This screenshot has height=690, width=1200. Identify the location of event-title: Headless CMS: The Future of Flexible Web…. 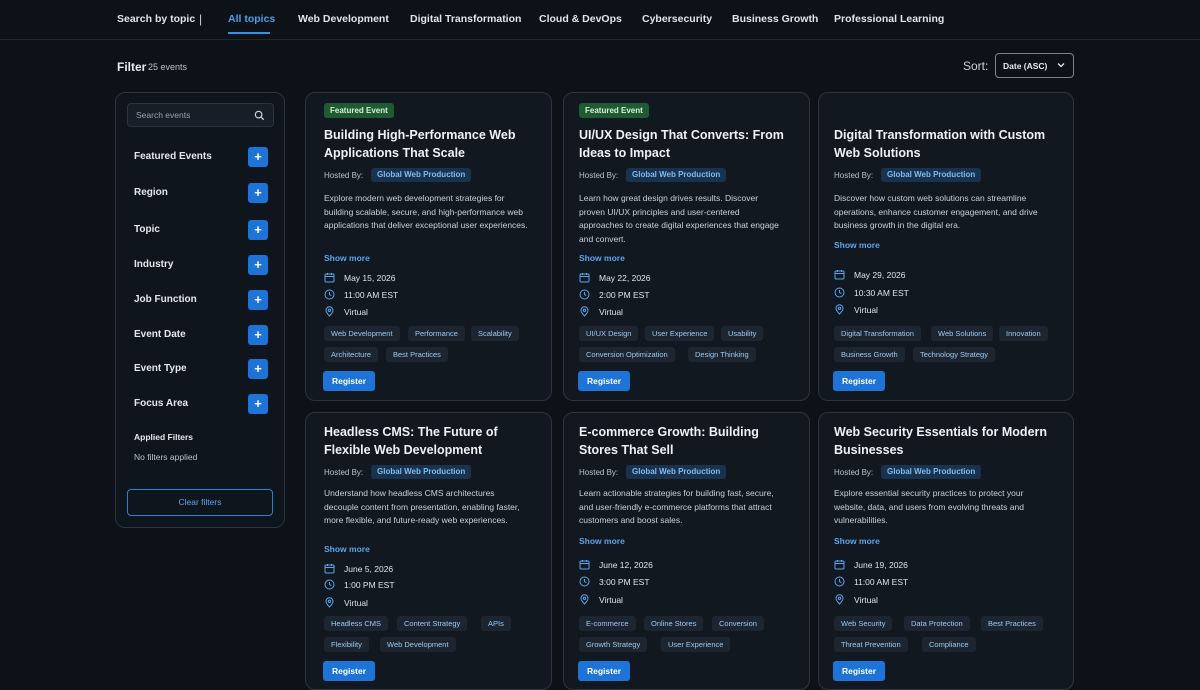
(431, 441).